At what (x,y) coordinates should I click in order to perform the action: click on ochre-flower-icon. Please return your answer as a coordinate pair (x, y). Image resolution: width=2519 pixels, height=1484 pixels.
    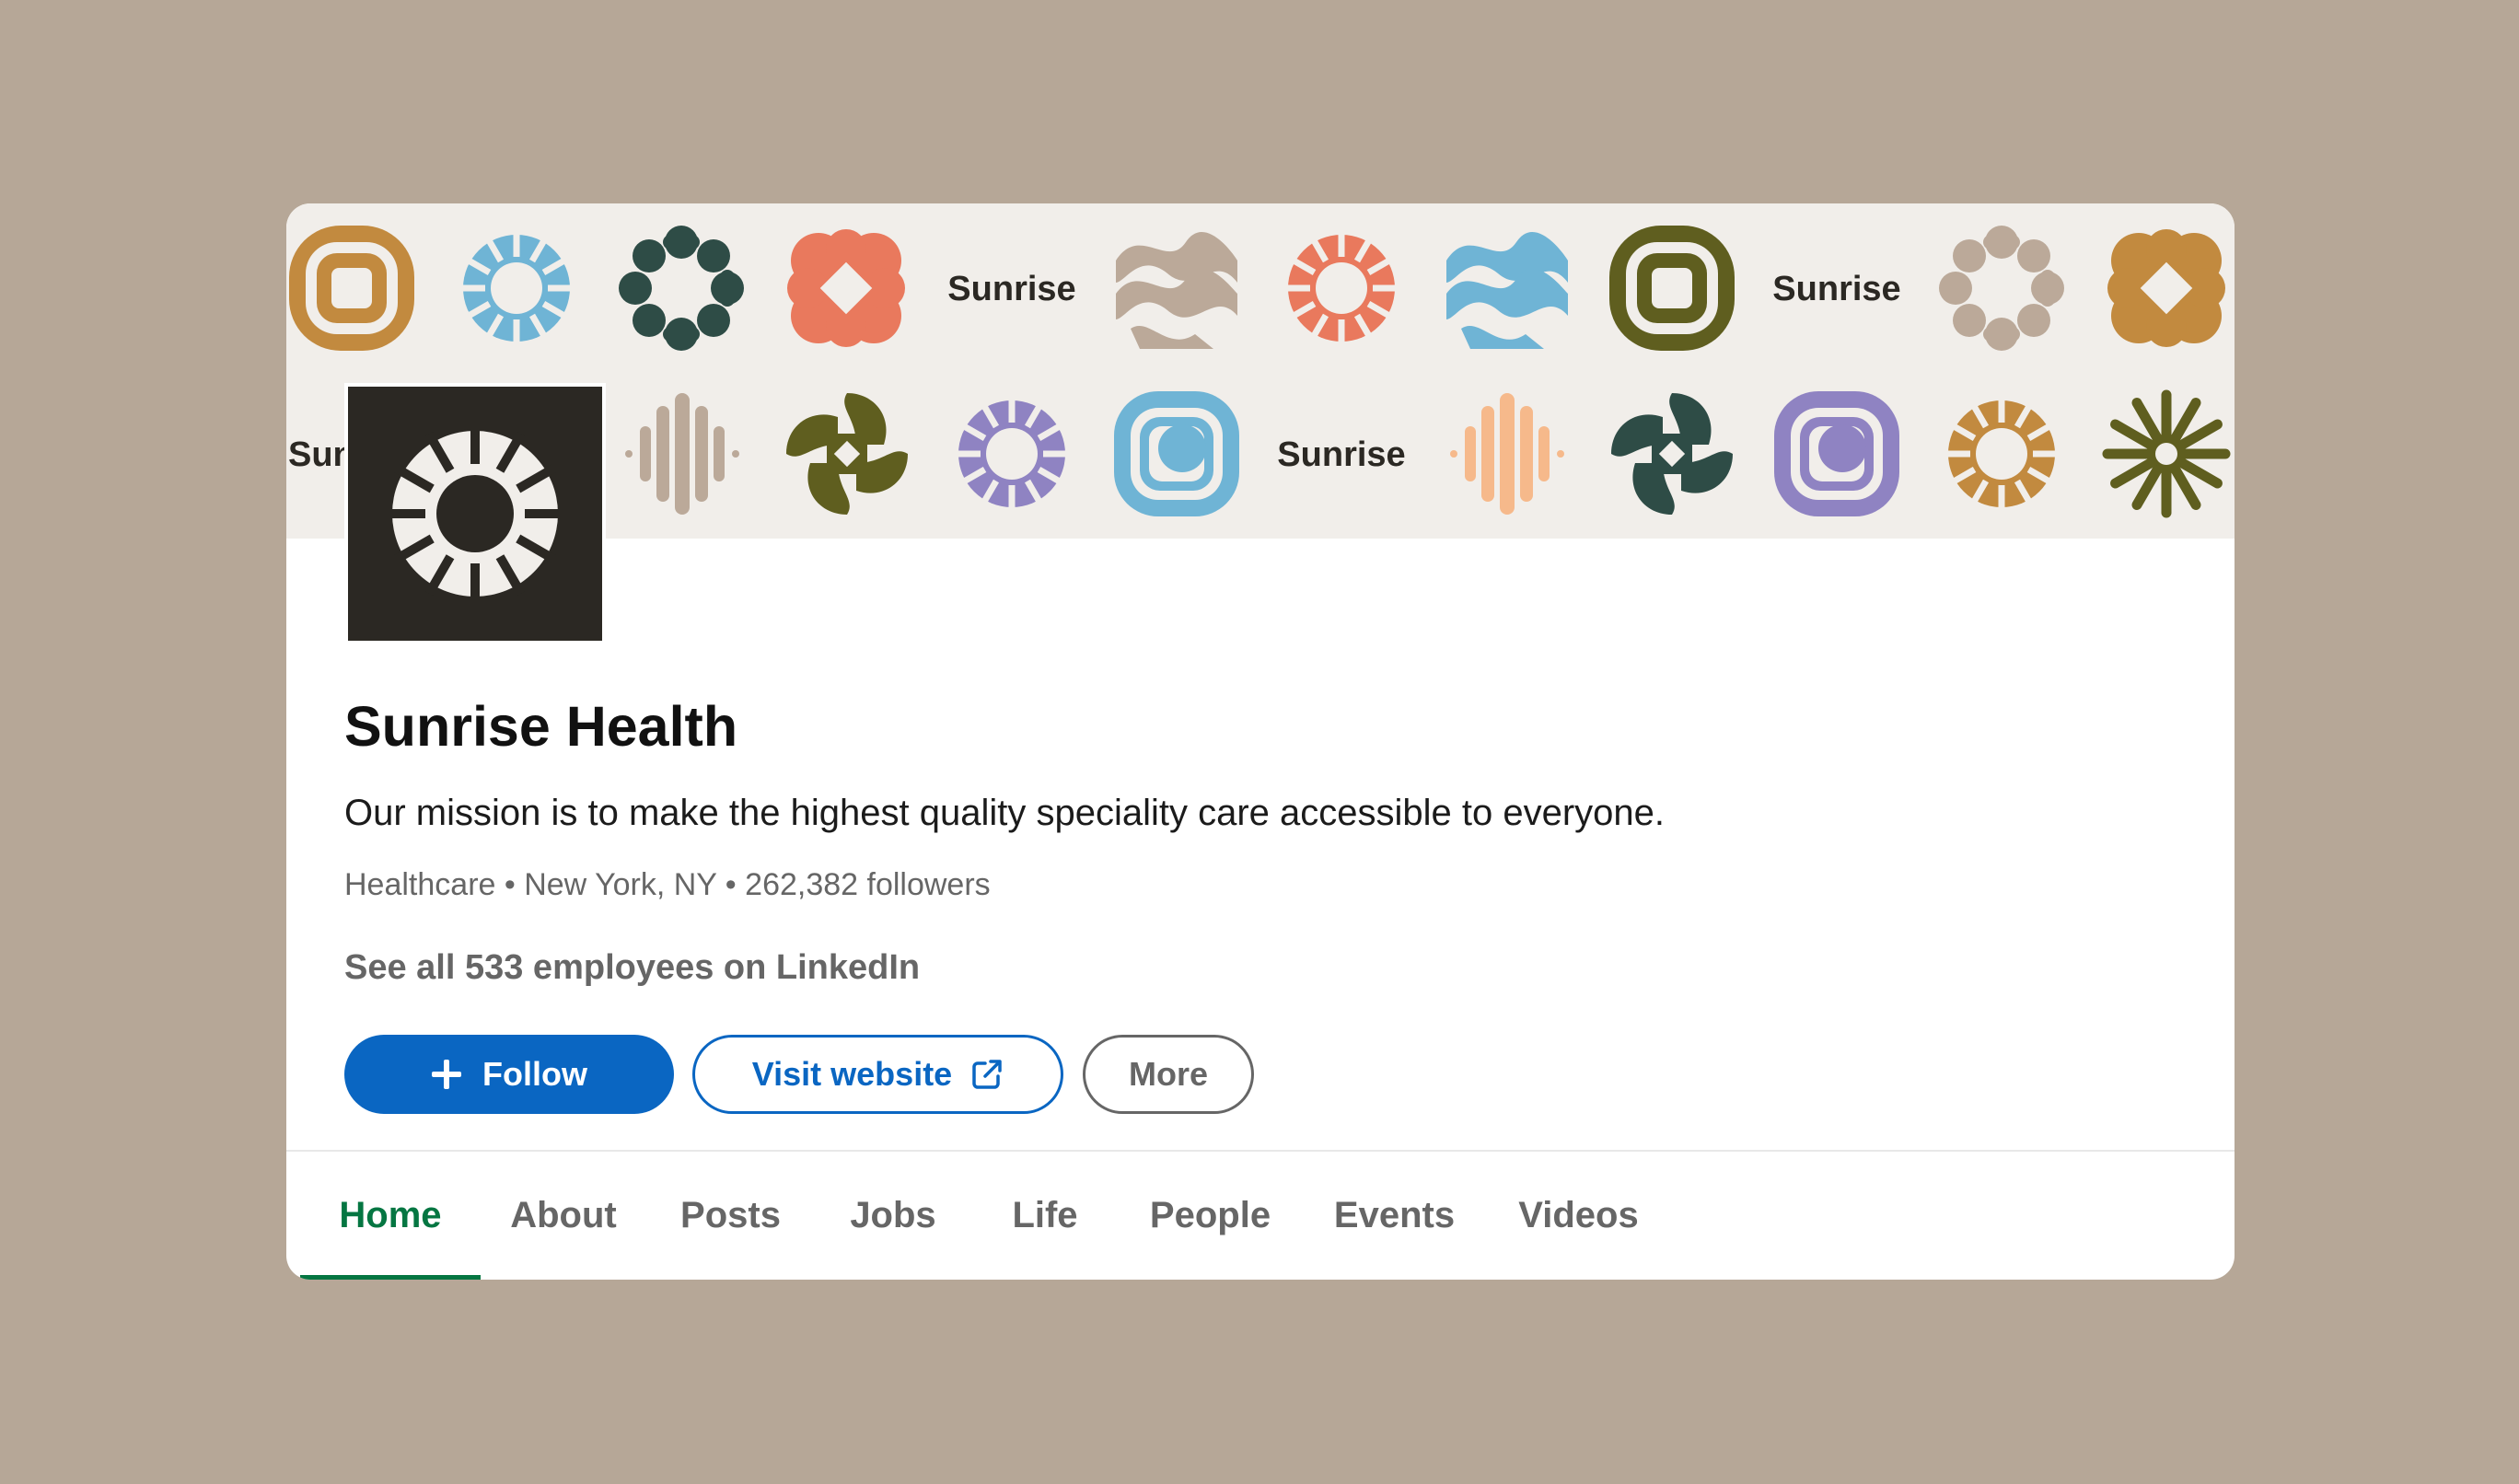
    Looking at the image, I should click on (2166, 288).